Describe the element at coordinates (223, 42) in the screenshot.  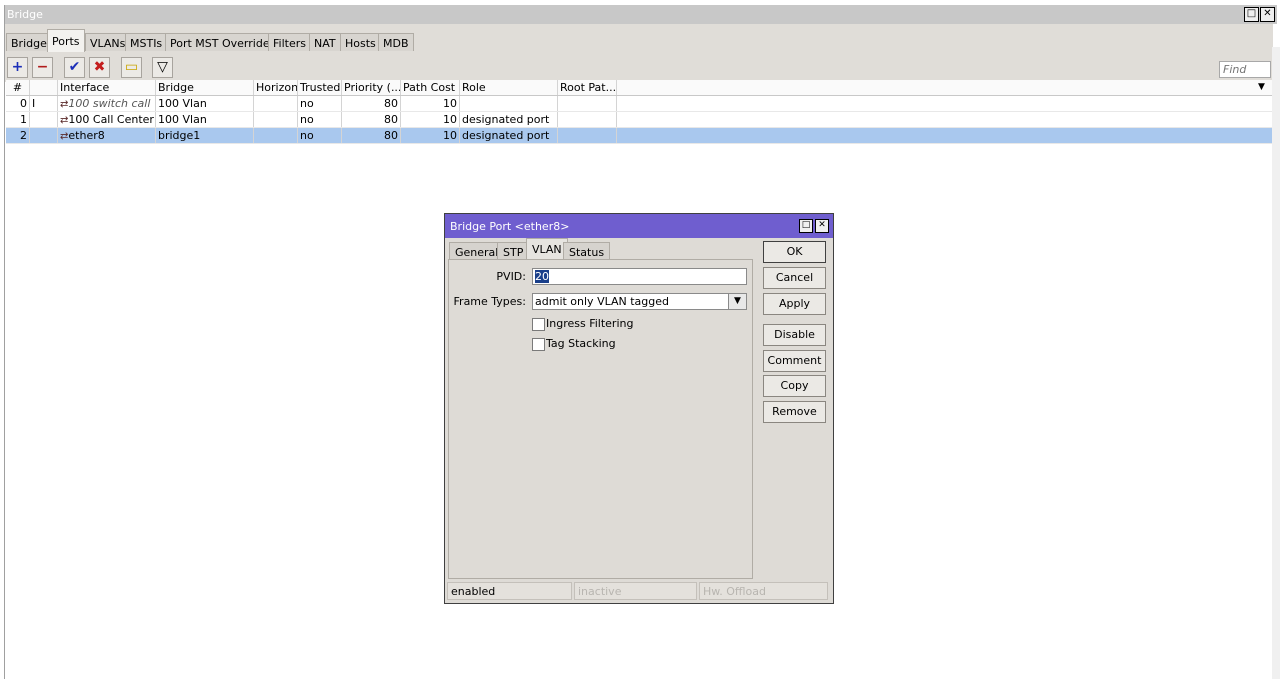
I see `tab-port-mst-overrides: Port MST Overrides` at that location.